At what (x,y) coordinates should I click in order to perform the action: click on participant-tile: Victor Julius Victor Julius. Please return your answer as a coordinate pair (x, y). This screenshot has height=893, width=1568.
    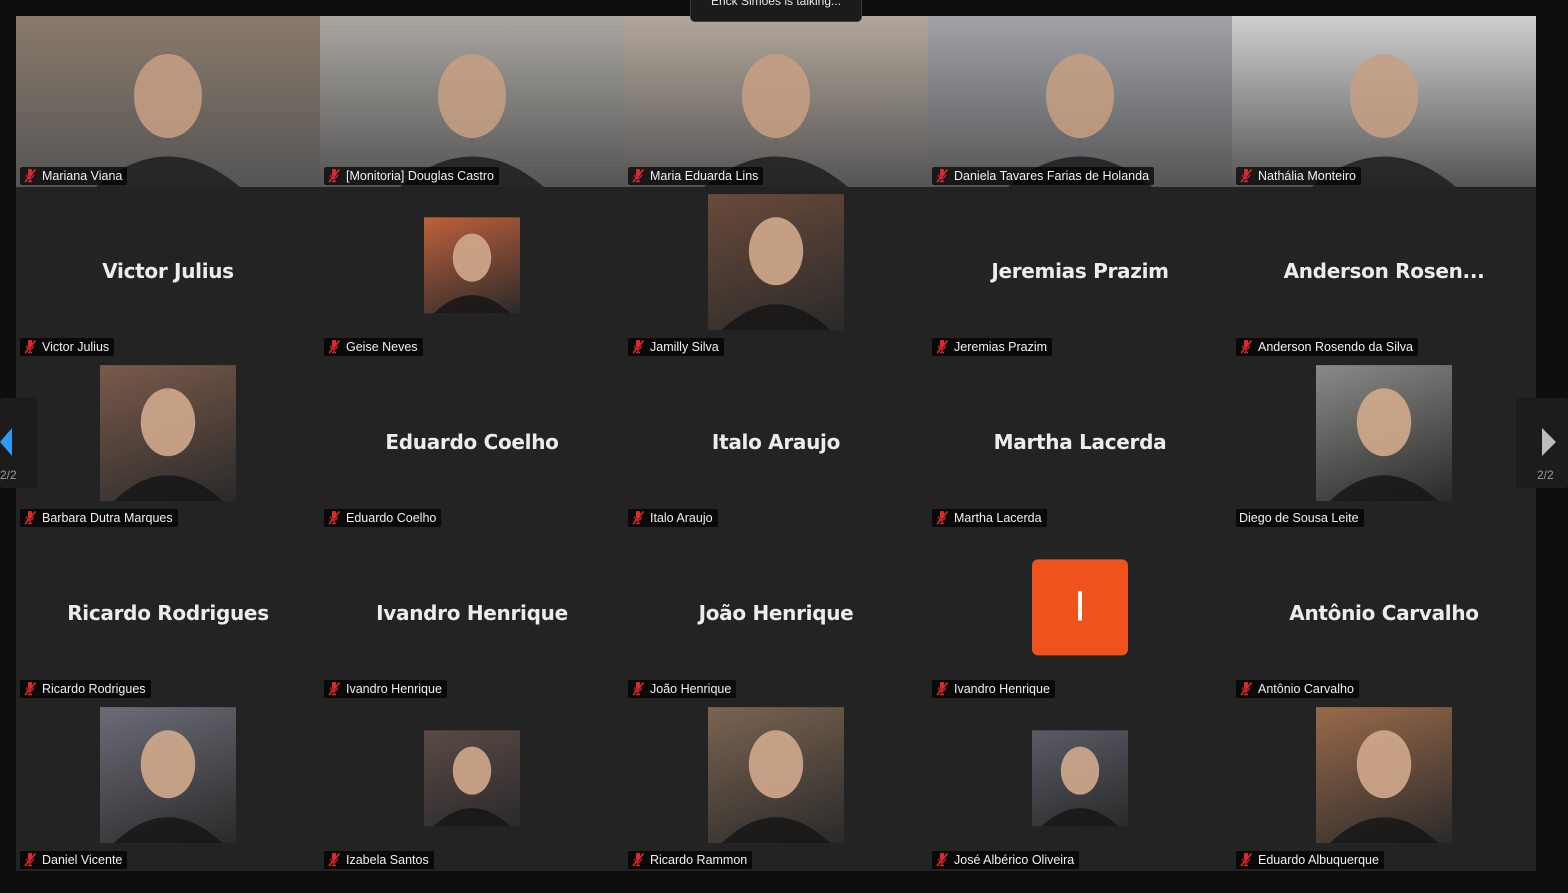
    Looking at the image, I should click on (168, 272).